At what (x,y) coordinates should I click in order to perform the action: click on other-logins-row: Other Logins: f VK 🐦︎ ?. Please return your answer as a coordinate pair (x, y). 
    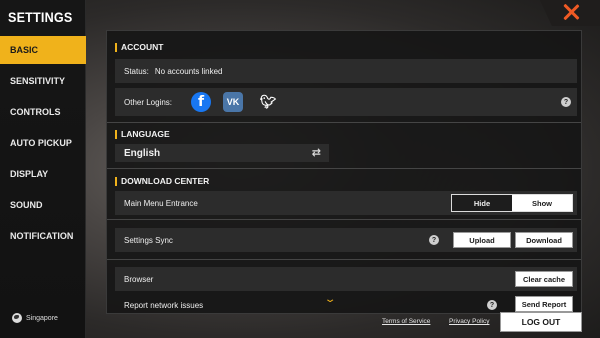
    Looking at the image, I should click on (346, 102).